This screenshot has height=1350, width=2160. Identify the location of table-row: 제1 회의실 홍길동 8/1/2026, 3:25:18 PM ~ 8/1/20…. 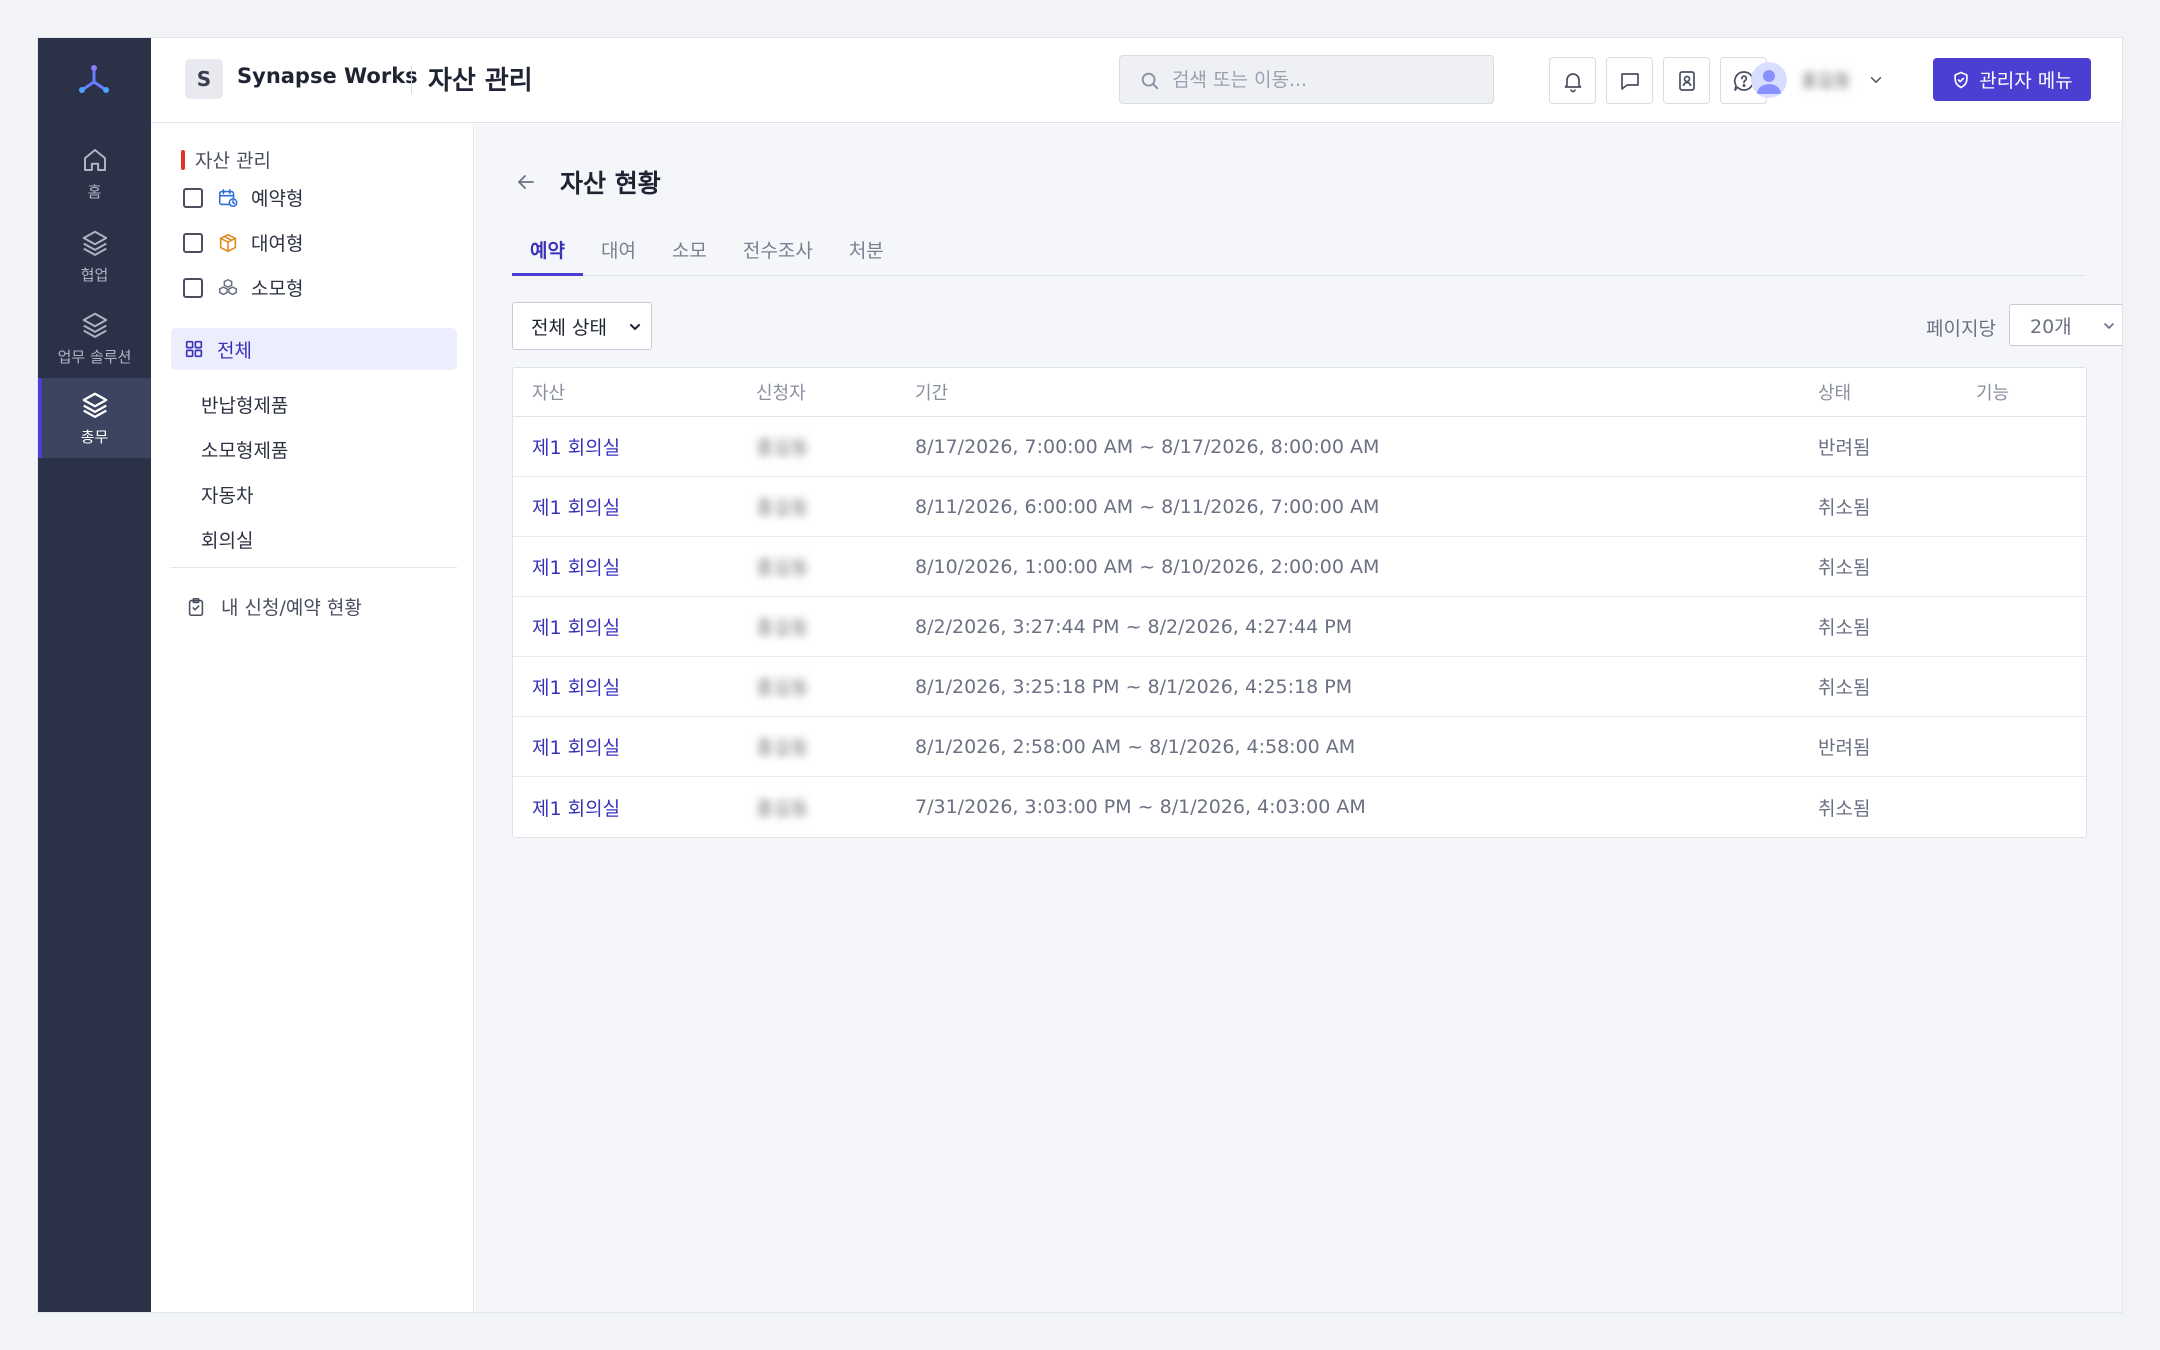
(1299, 687).